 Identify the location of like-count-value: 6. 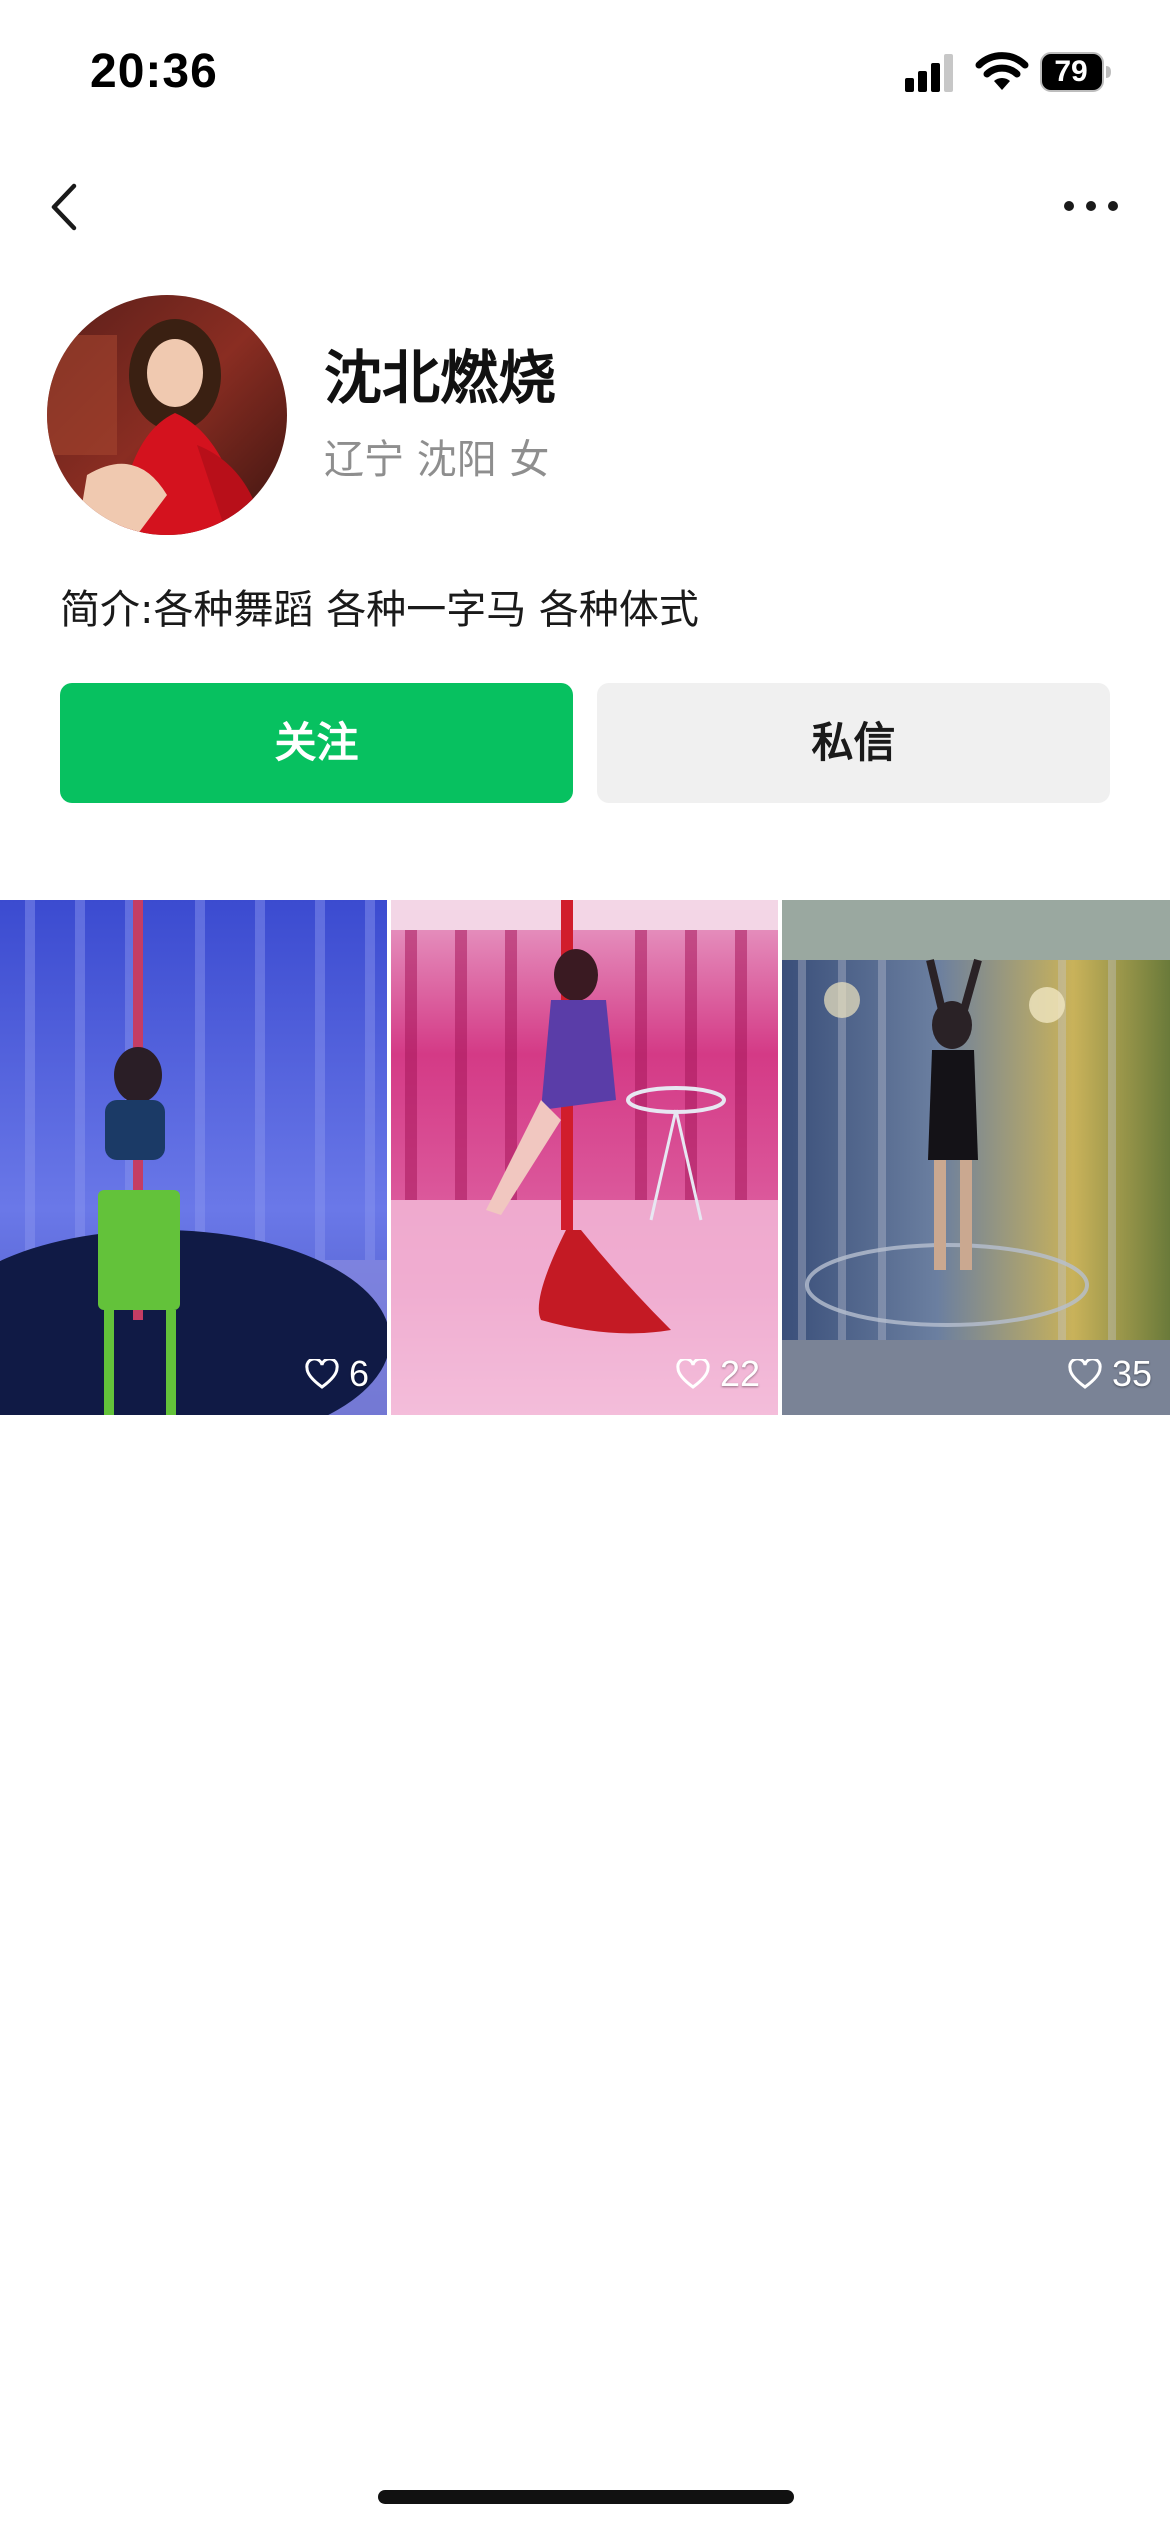
(358, 1373).